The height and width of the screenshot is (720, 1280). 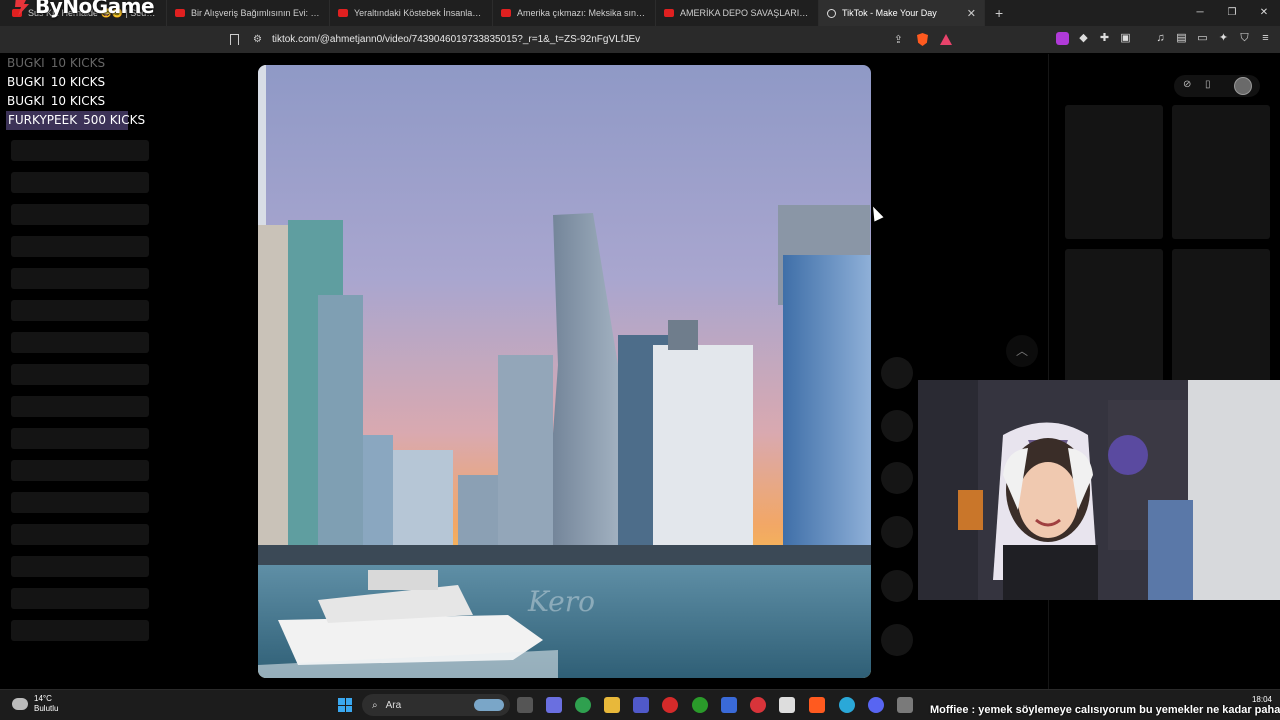 What do you see at coordinates (876, 705) in the screenshot?
I see `discord-icon` at bounding box center [876, 705].